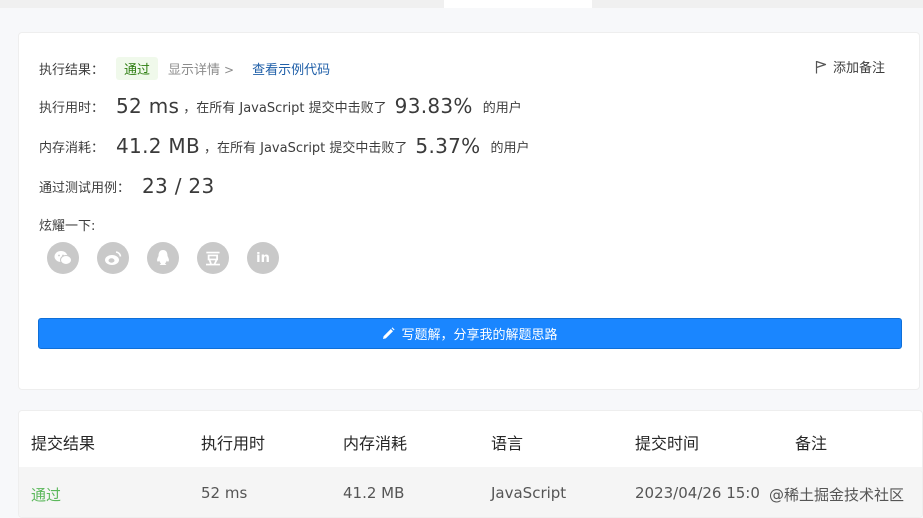 The height and width of the screenshot is (518, 923). What do you see at coordinates (178, 186) in the screenshot?
I see `tests-value: 23 / 23` at bounding box center [178, 186].